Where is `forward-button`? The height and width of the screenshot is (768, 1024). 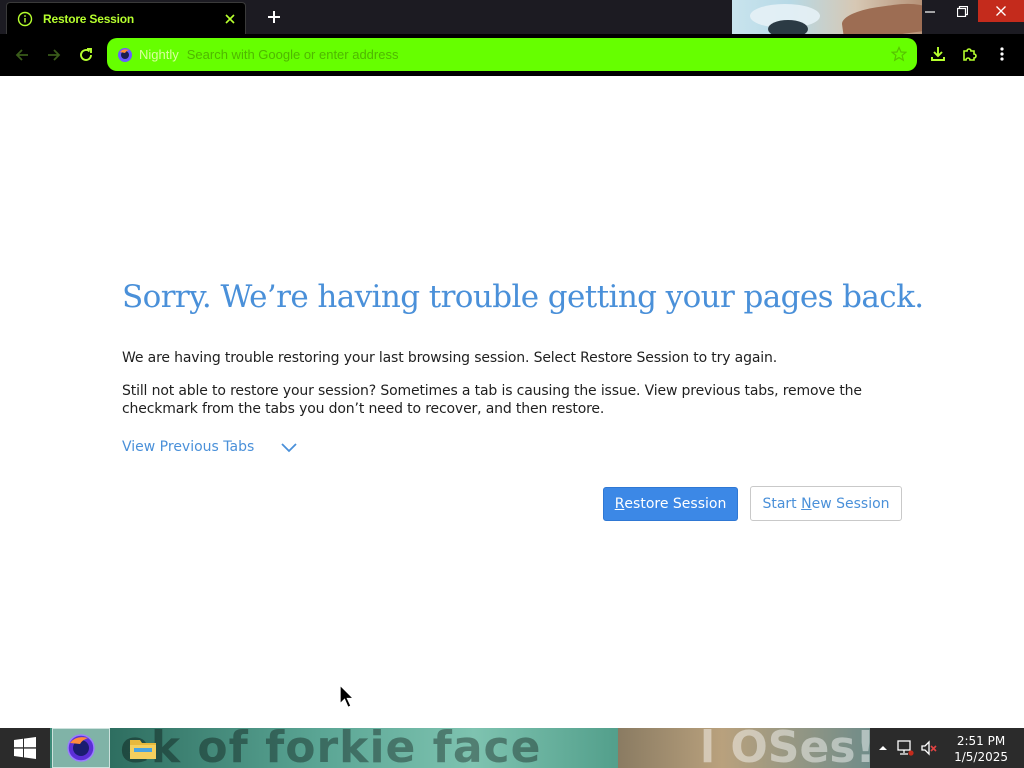 forward-button is located at coordinates (54, 55).